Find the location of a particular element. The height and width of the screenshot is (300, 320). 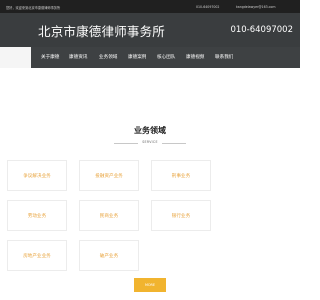

site-header: 北京市康德律师事务所 010-64097002 is located at coordinates (150, 30).